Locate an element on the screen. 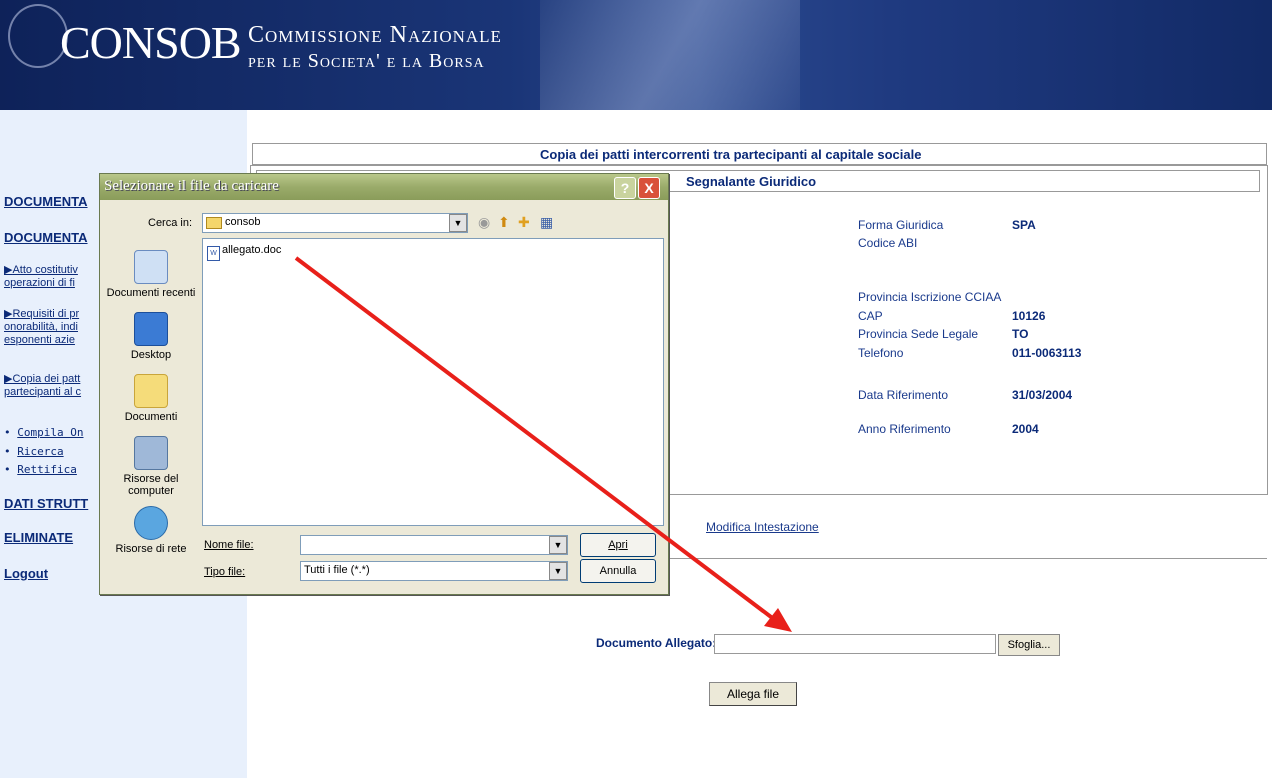 Image resolution: width=1272 pixels, height=778 pixels. sidebar-link-atto: ▶Atto costitutiv operazioni di fi is located at coordinates (41, 277).